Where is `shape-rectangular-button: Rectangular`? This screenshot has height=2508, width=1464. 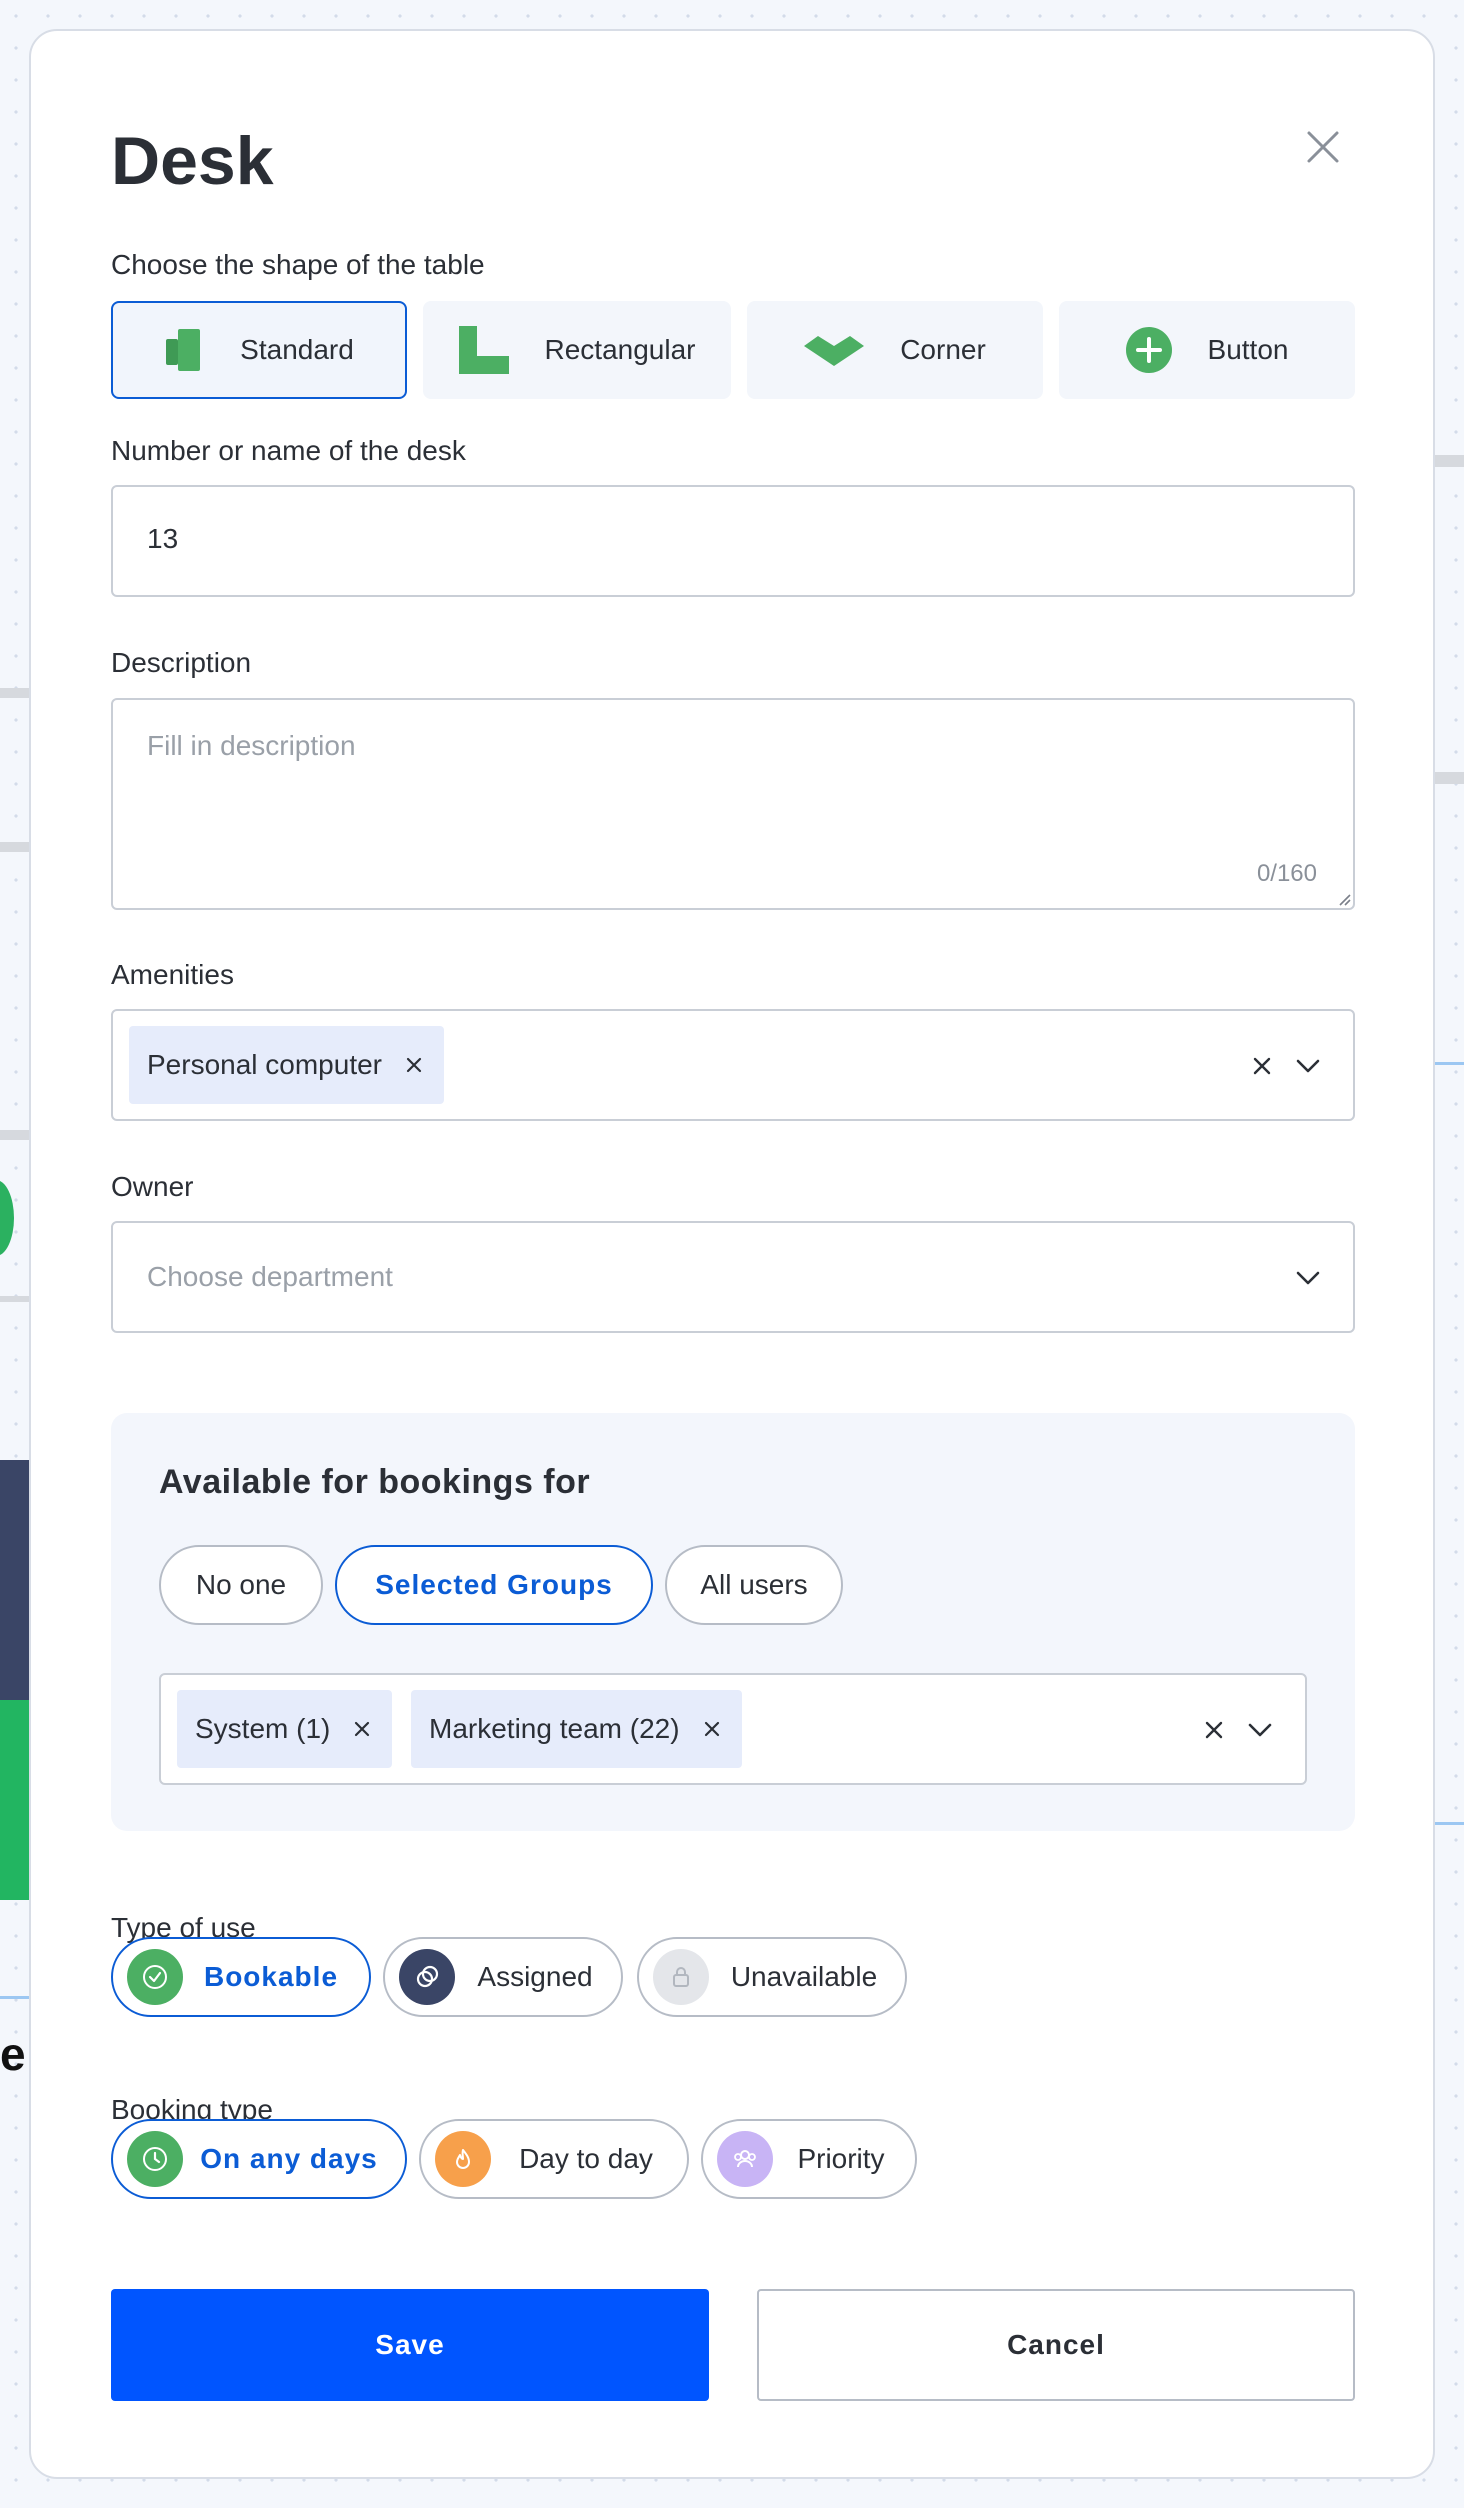
shape-rectangular-button: Rectangular is located at coordinates (577, 350).